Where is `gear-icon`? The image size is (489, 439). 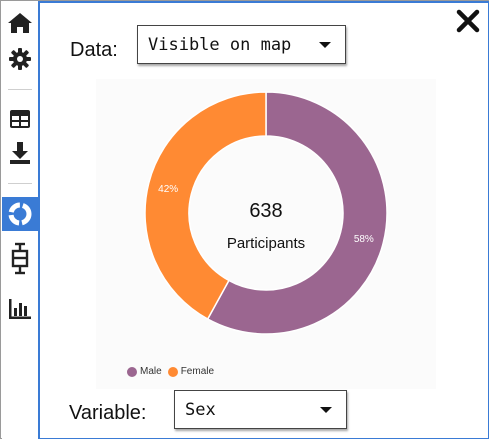
gear-icon is located at coordinates (20, 59).